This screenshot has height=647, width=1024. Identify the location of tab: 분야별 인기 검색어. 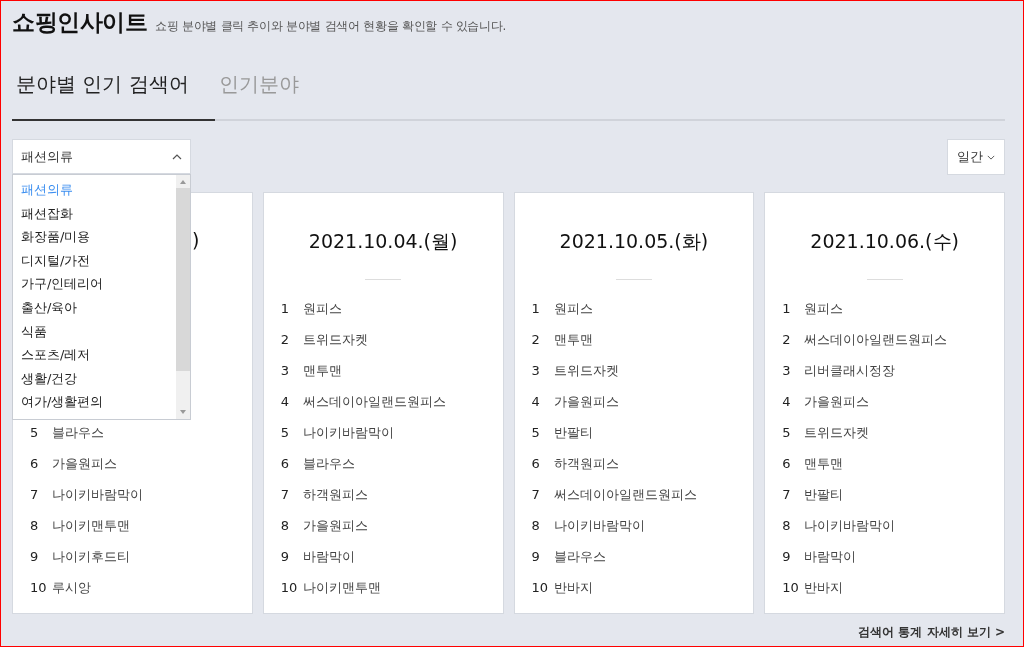
(113, 94).